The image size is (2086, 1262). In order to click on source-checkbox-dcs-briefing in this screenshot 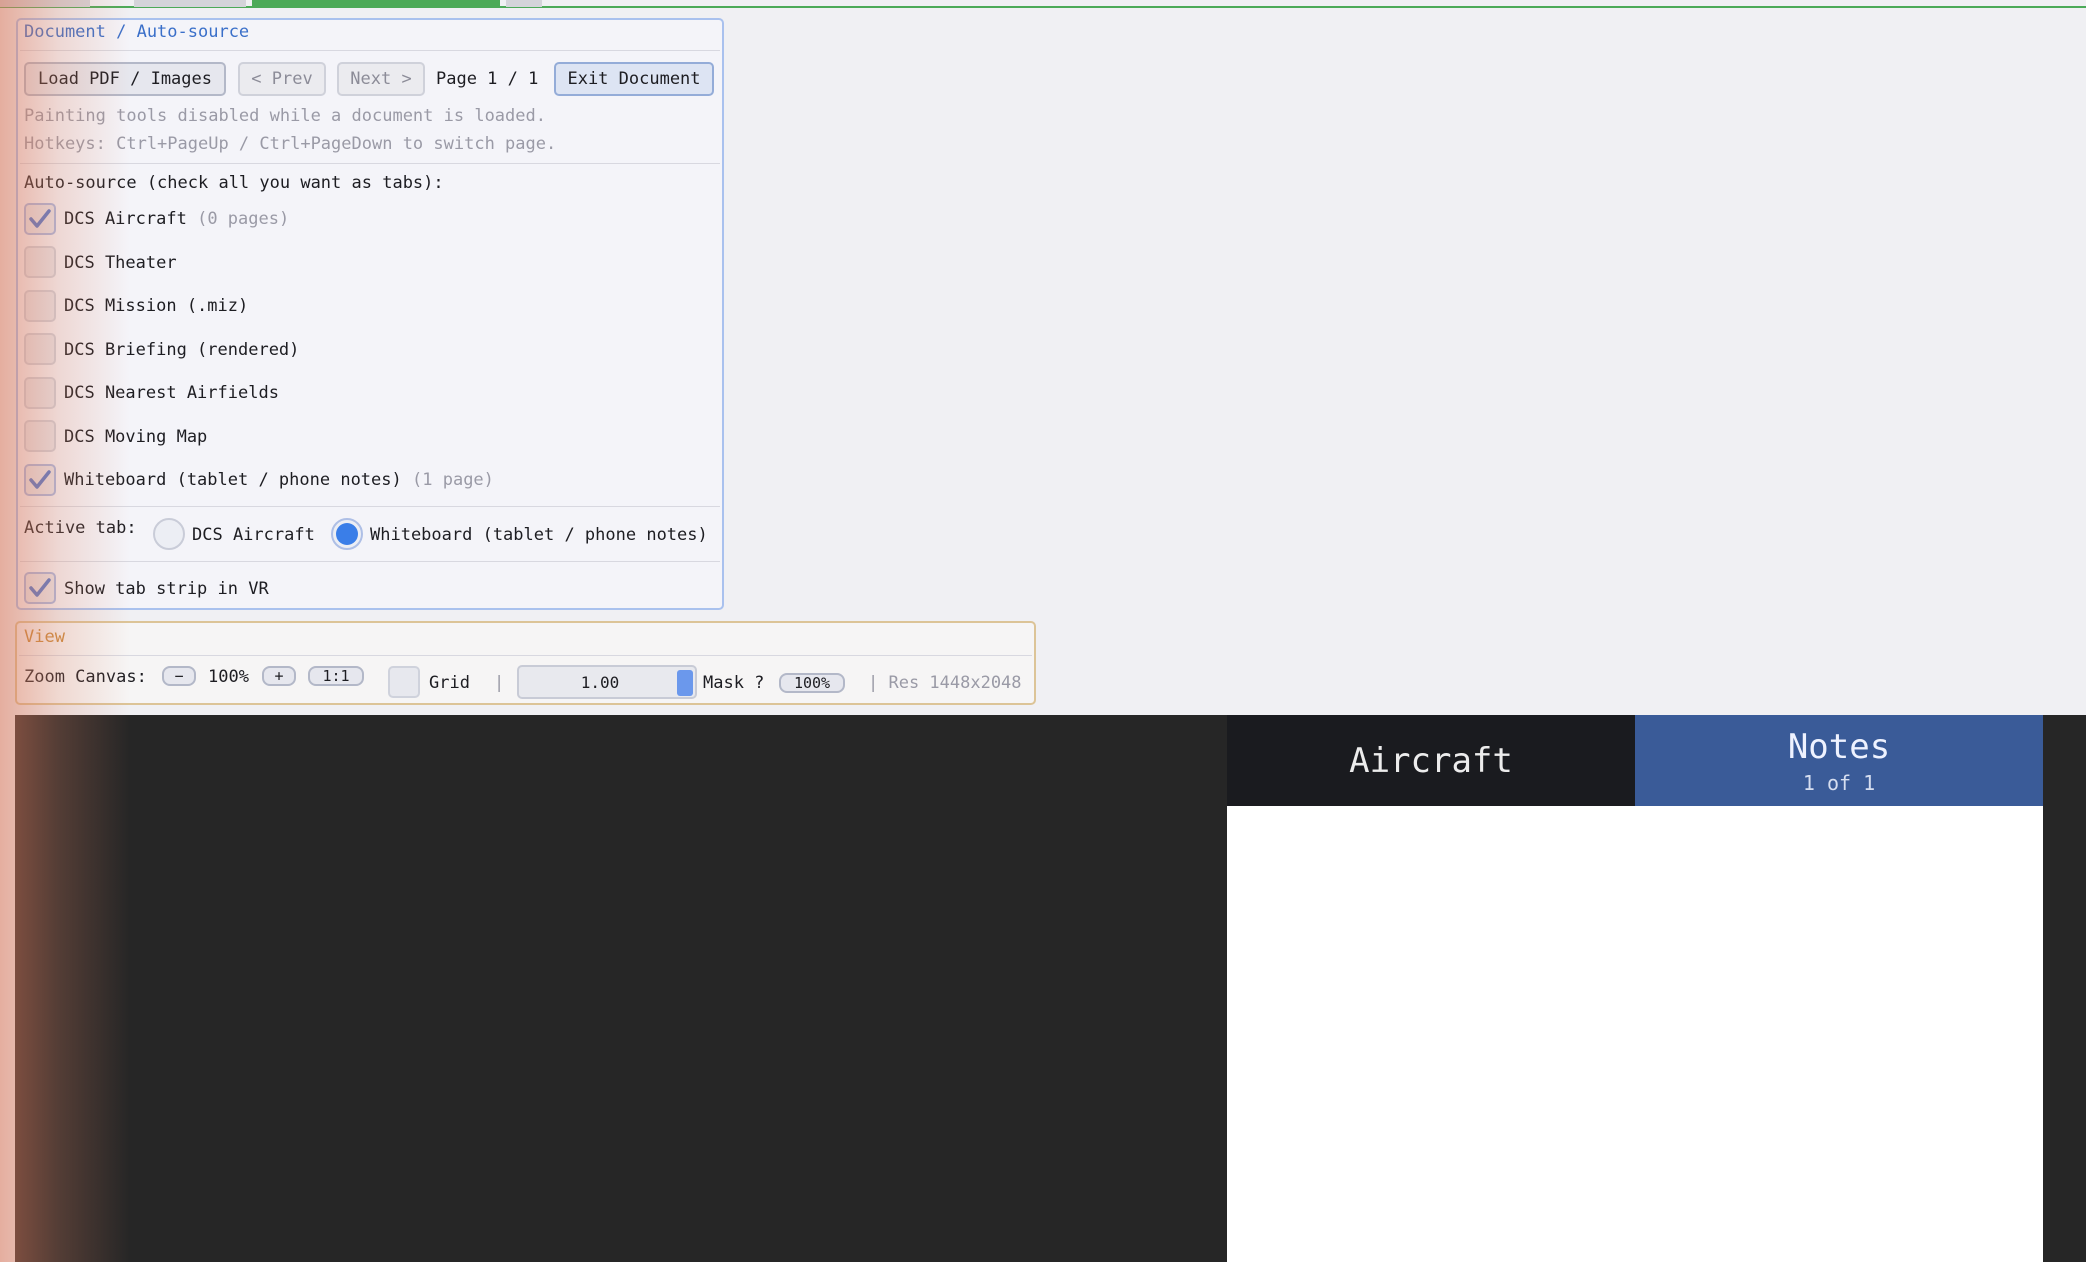, I will do `click(40, 349)`.